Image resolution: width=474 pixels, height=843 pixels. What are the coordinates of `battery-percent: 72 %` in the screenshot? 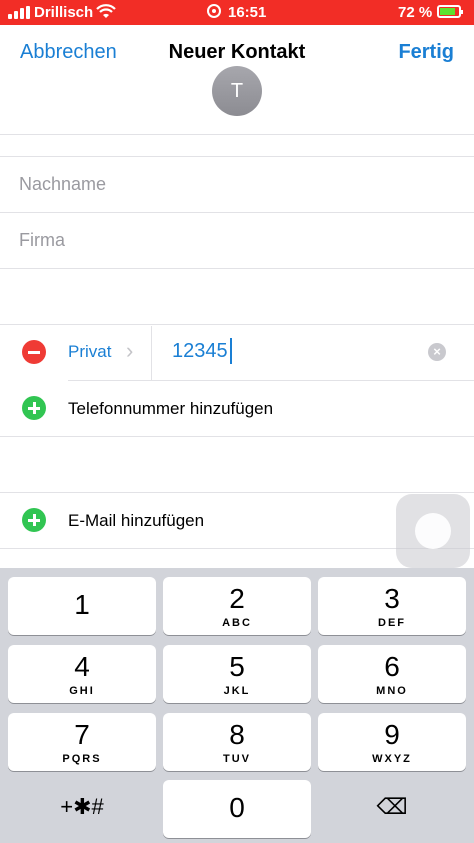 It's located at (415, 12).